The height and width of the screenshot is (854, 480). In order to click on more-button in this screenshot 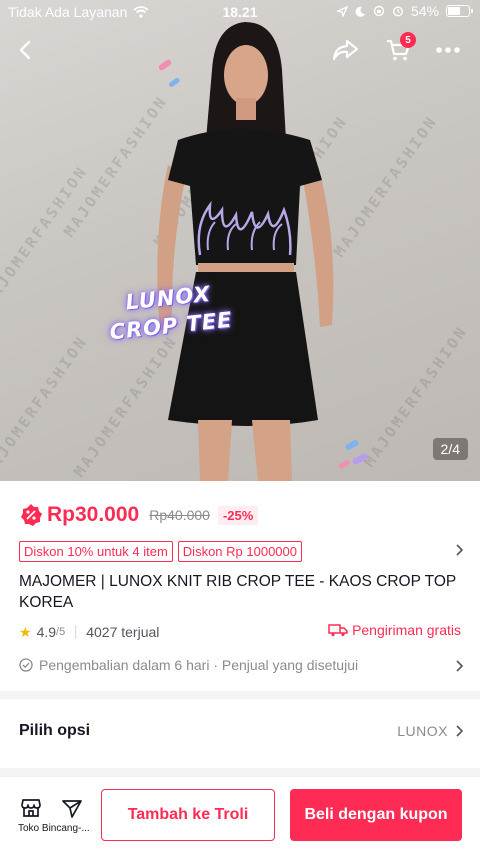, I will do `click(448, 50)`.